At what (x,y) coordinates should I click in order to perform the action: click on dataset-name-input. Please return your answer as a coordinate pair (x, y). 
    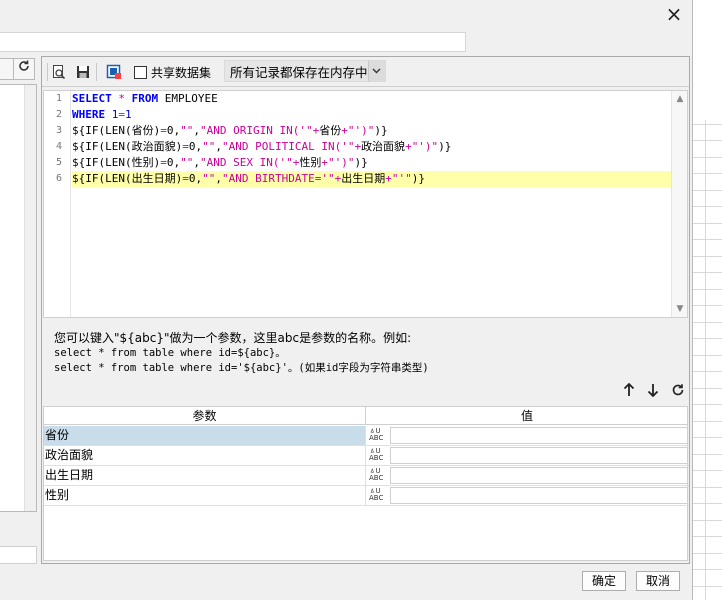
    Looking at the image, I should click on (233, 42).